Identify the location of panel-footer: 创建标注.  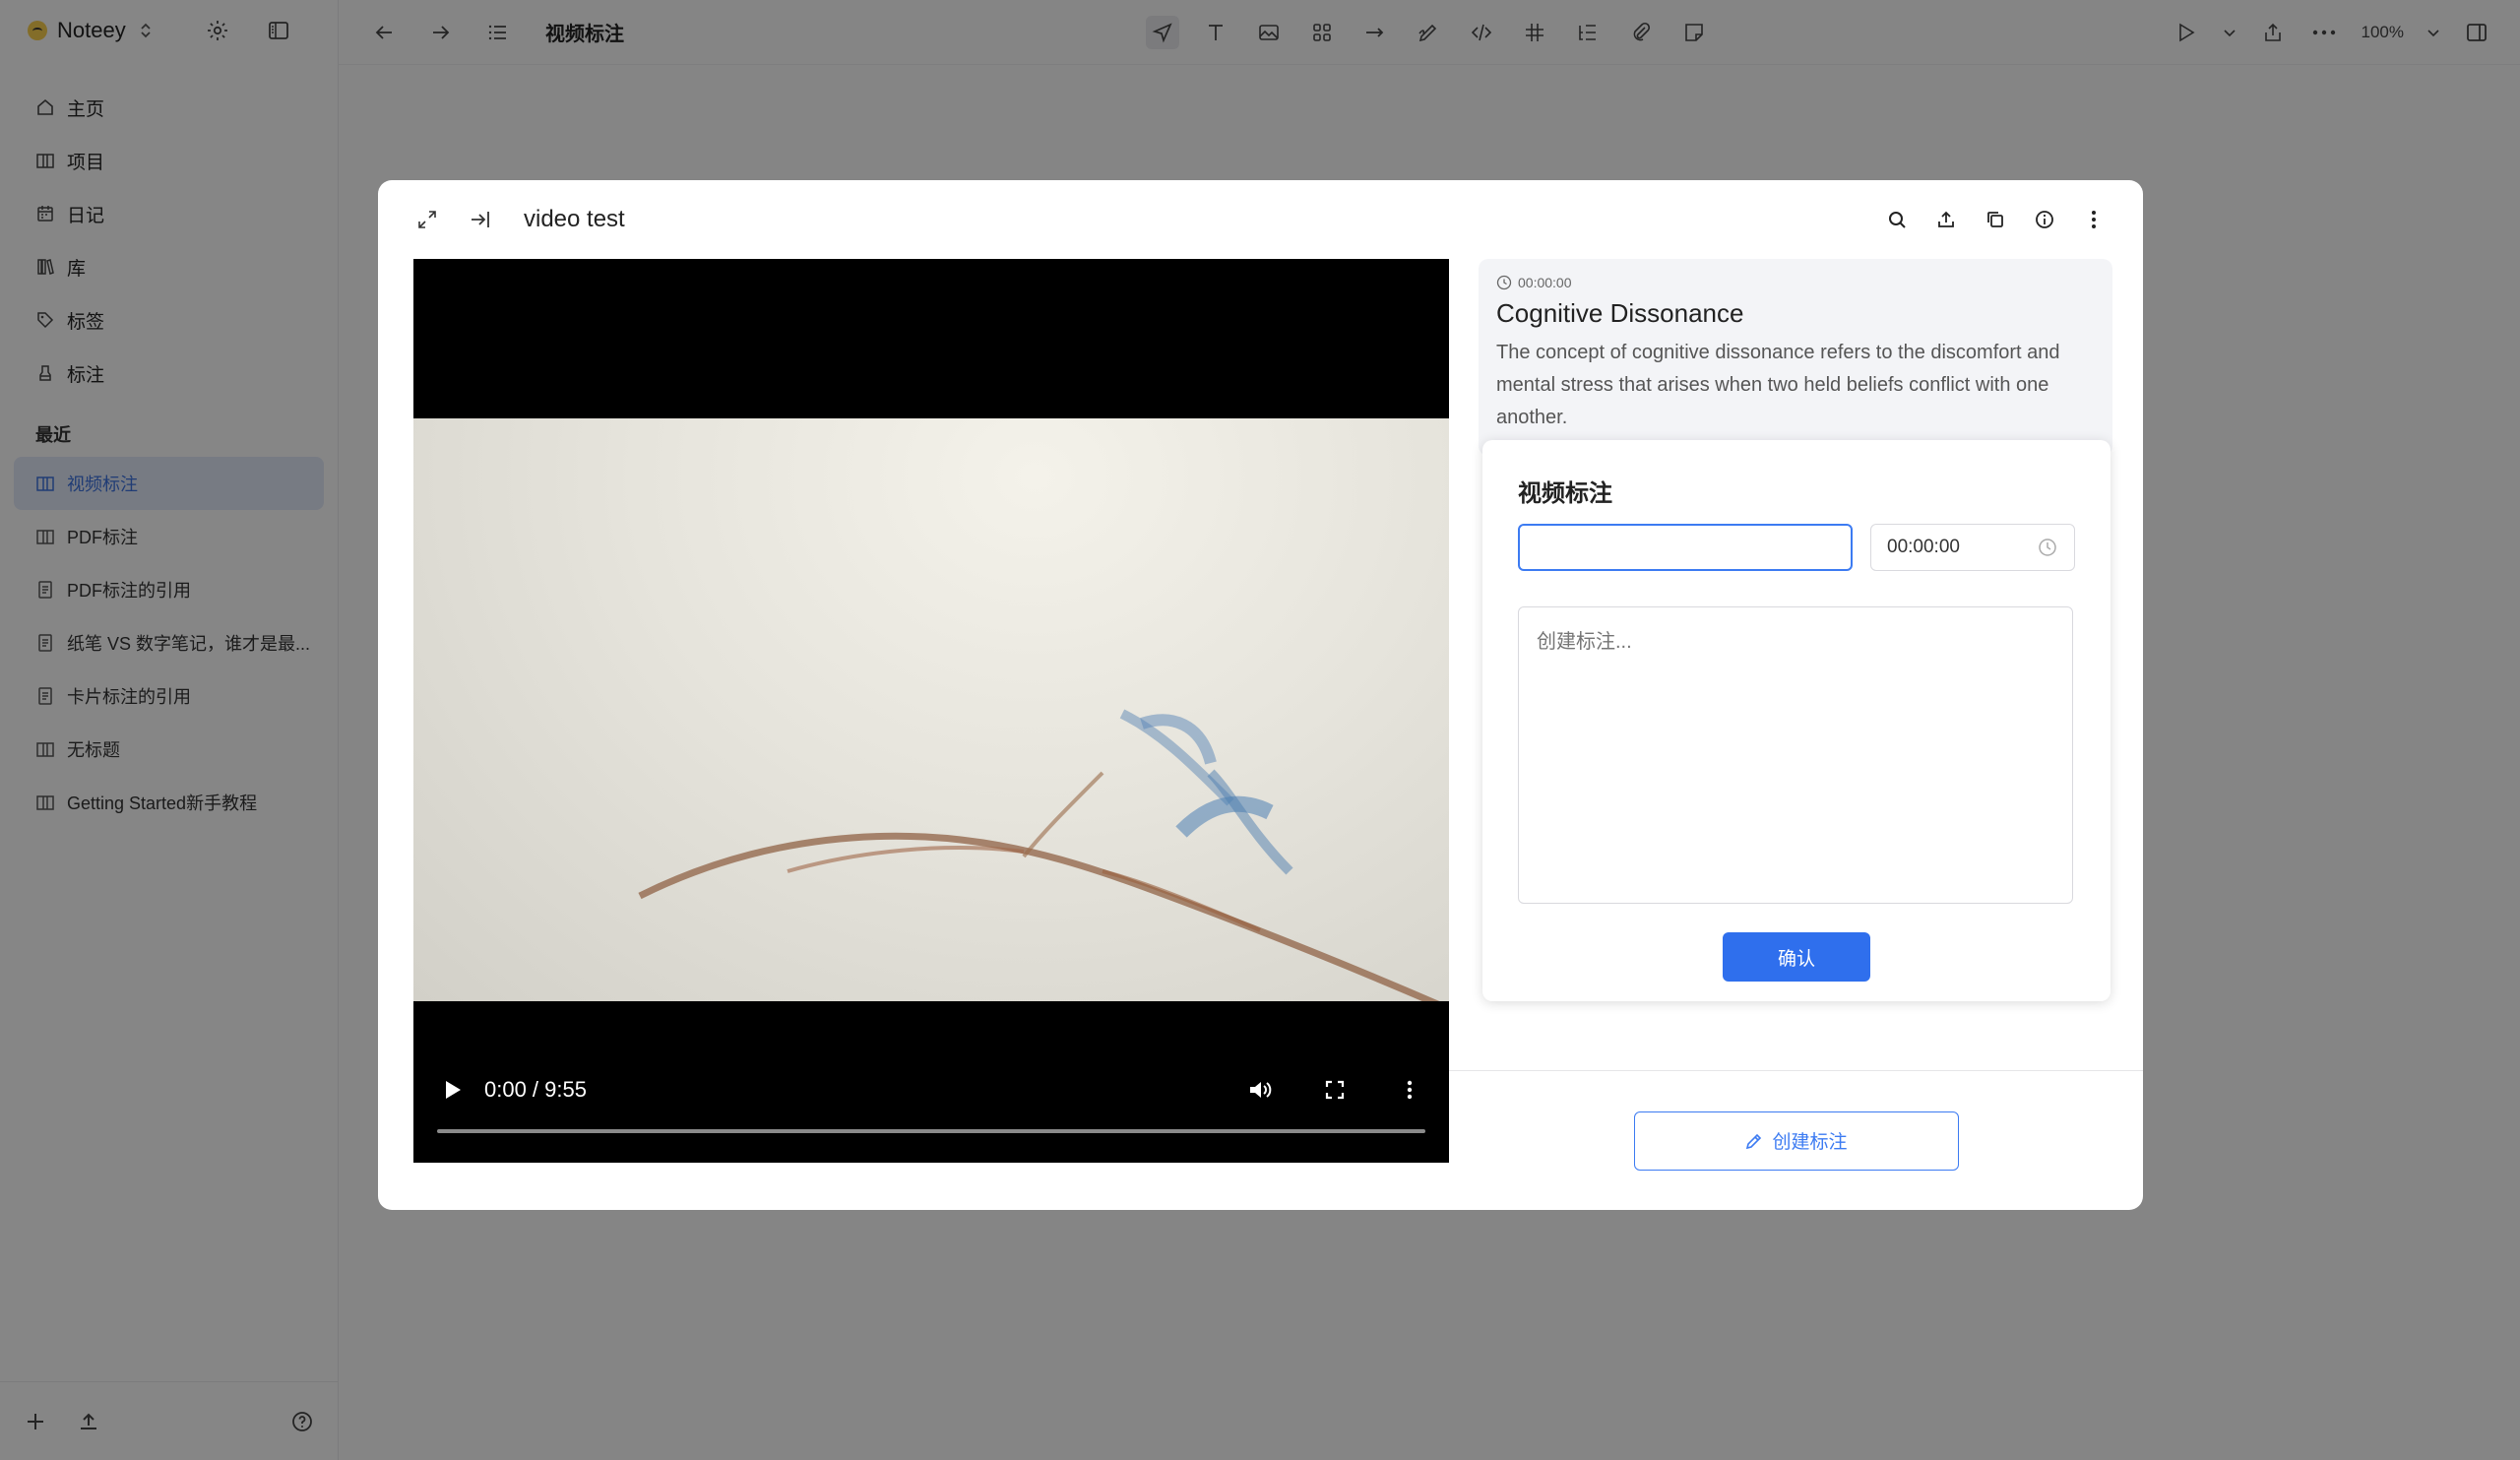
(1796, 1140).